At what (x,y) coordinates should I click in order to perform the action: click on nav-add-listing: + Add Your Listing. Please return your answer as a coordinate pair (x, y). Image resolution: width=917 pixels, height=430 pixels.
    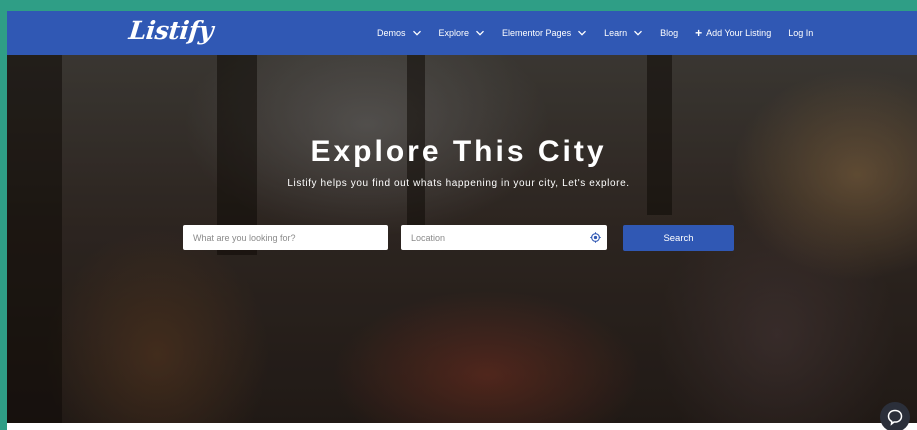
    Looking at the image, I should click on (733, 32).